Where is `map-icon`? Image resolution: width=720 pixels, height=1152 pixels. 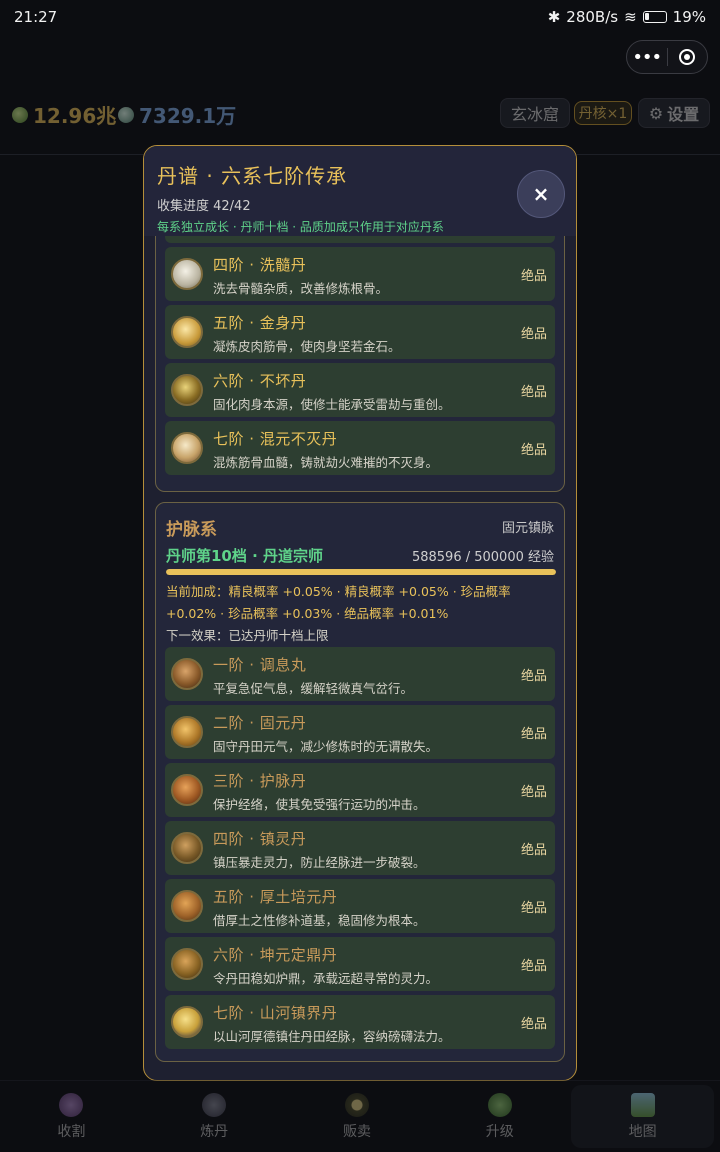
map-icon is located at coordinates (642, 1104).